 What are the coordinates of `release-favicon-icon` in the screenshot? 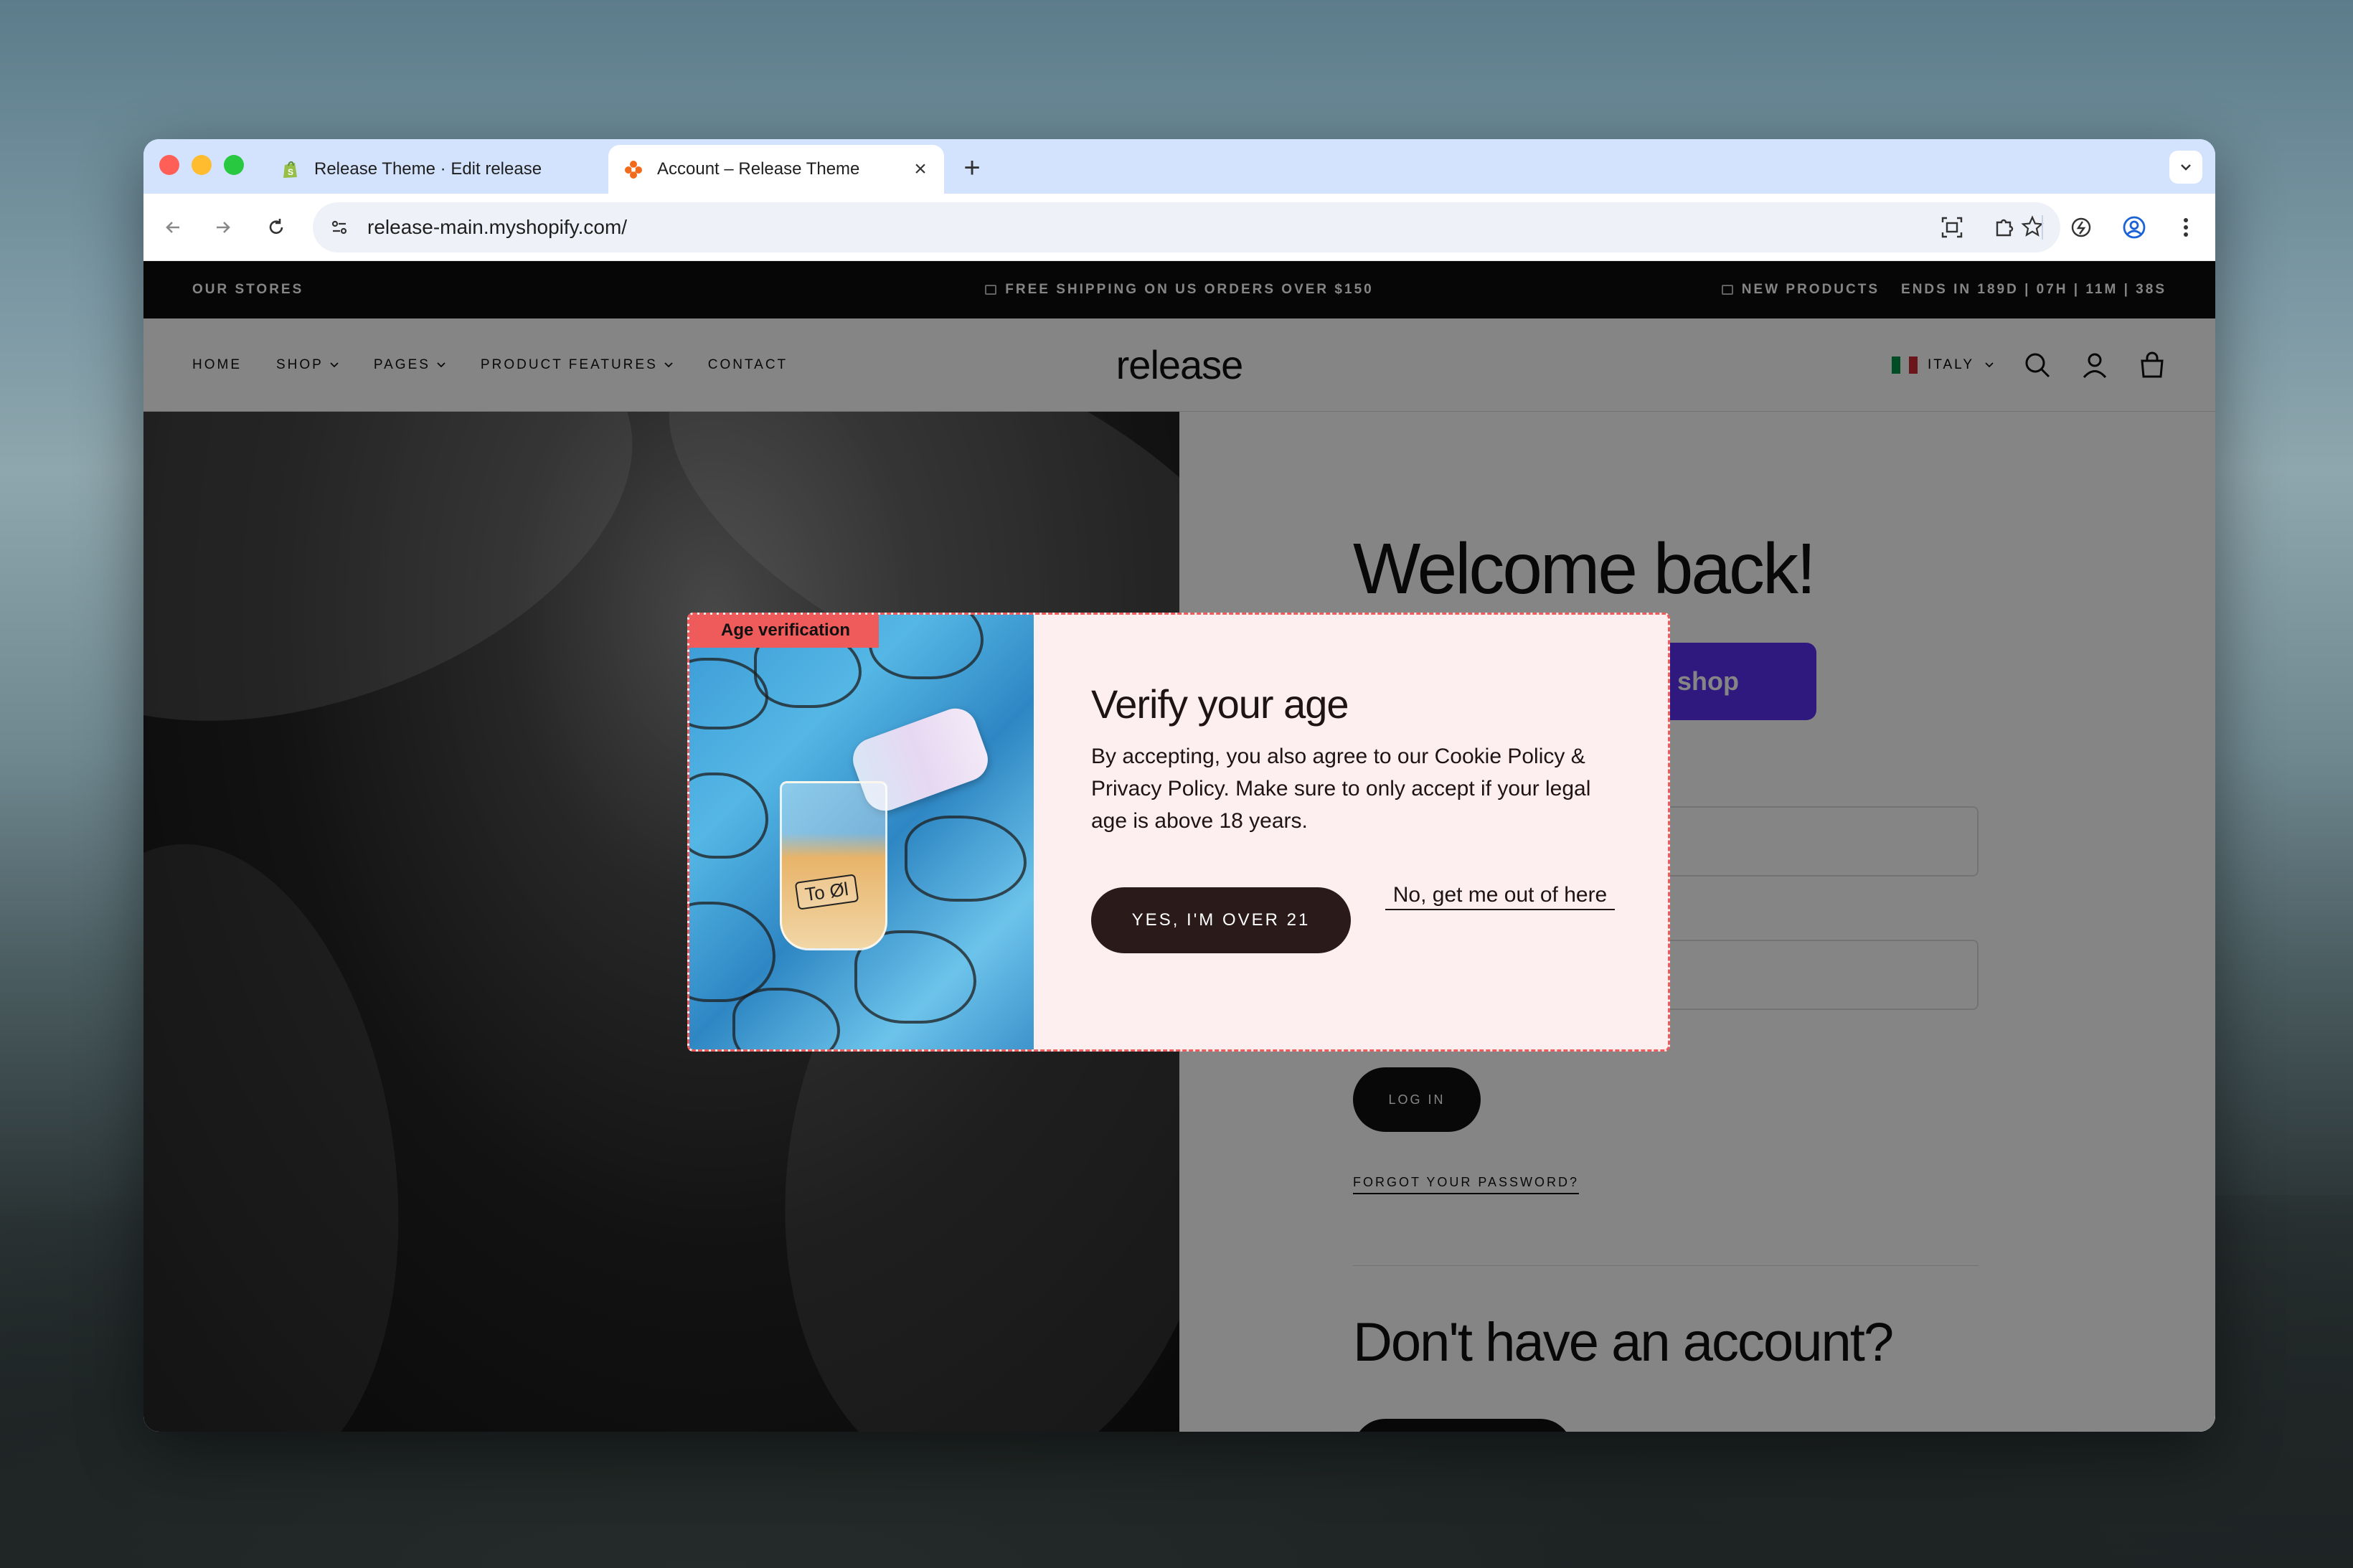 It's located at (633, 170).